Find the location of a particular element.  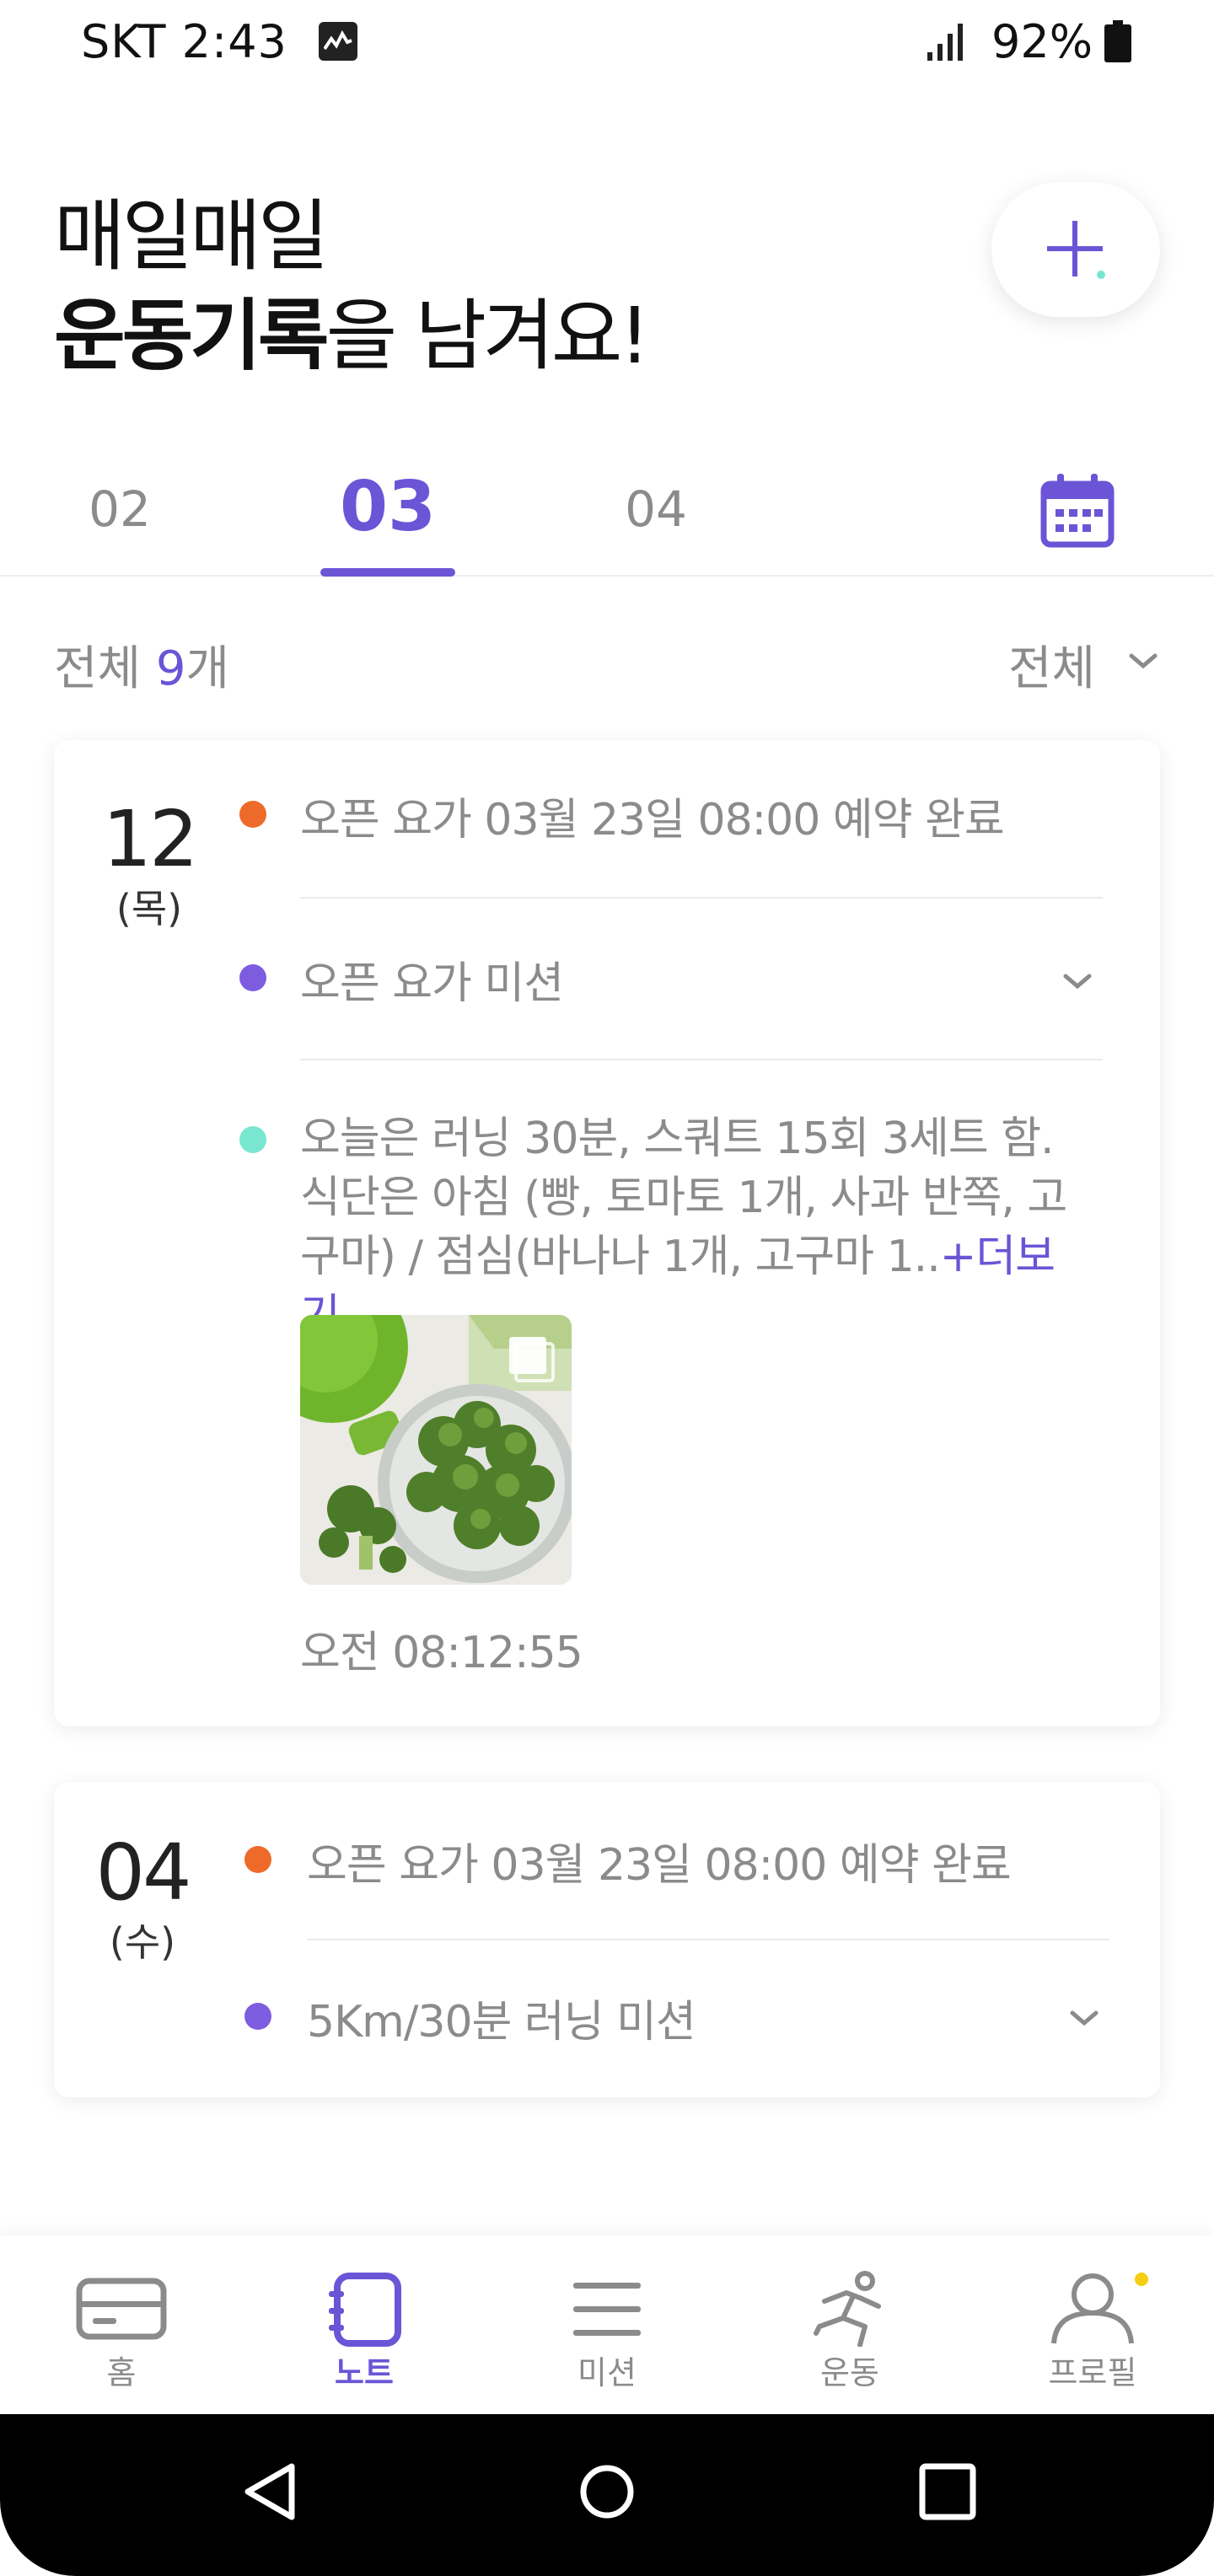

add-record-button is located at coordinates (1075, 249).